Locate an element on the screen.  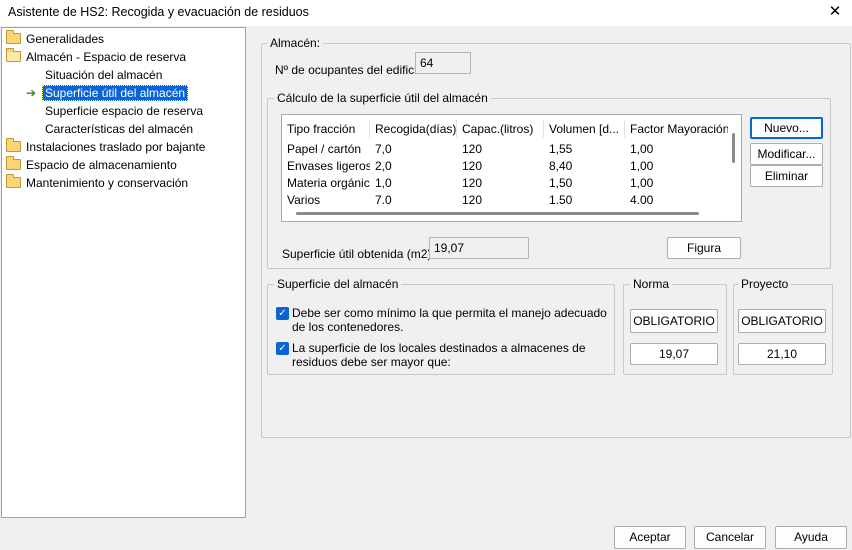
proyecto-group-label: Proyecto is located at coordinates (765, 284).